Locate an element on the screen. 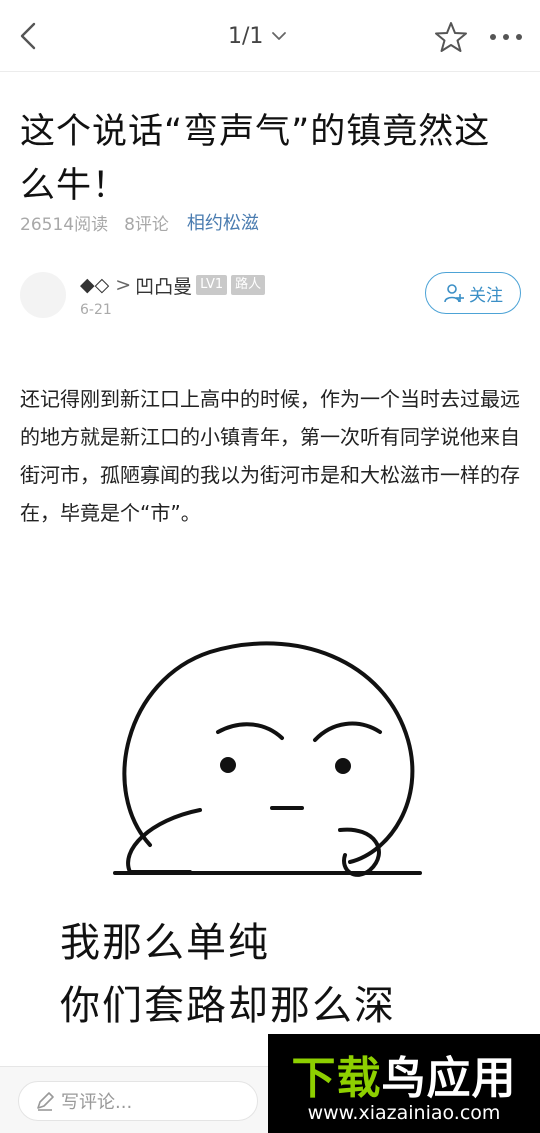 This screenshot has width=540, height=1133. watermark-url: www.xiazainiao.com is located at coordinates (404, 1113).